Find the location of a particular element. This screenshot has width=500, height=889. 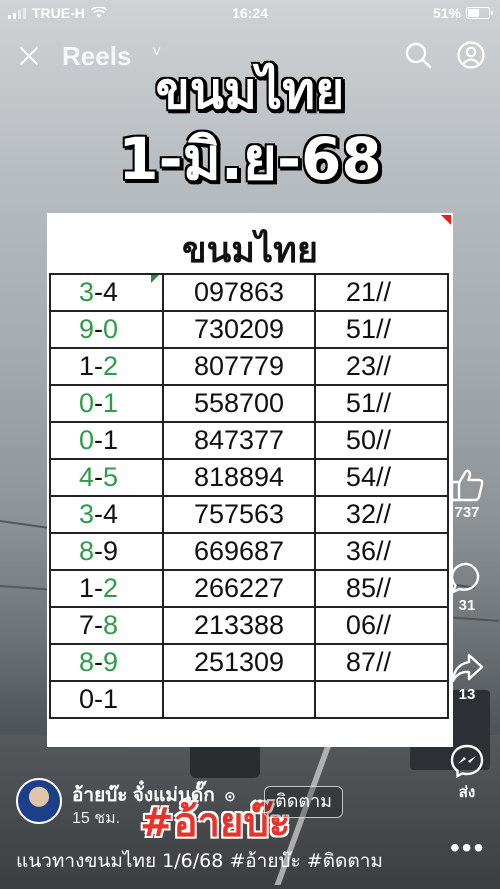

post-caption: แนวทางขนมไทย 1/6/68 #อ้ายบ๊ะ #ติดตาม is located at coordinates (199, 861).